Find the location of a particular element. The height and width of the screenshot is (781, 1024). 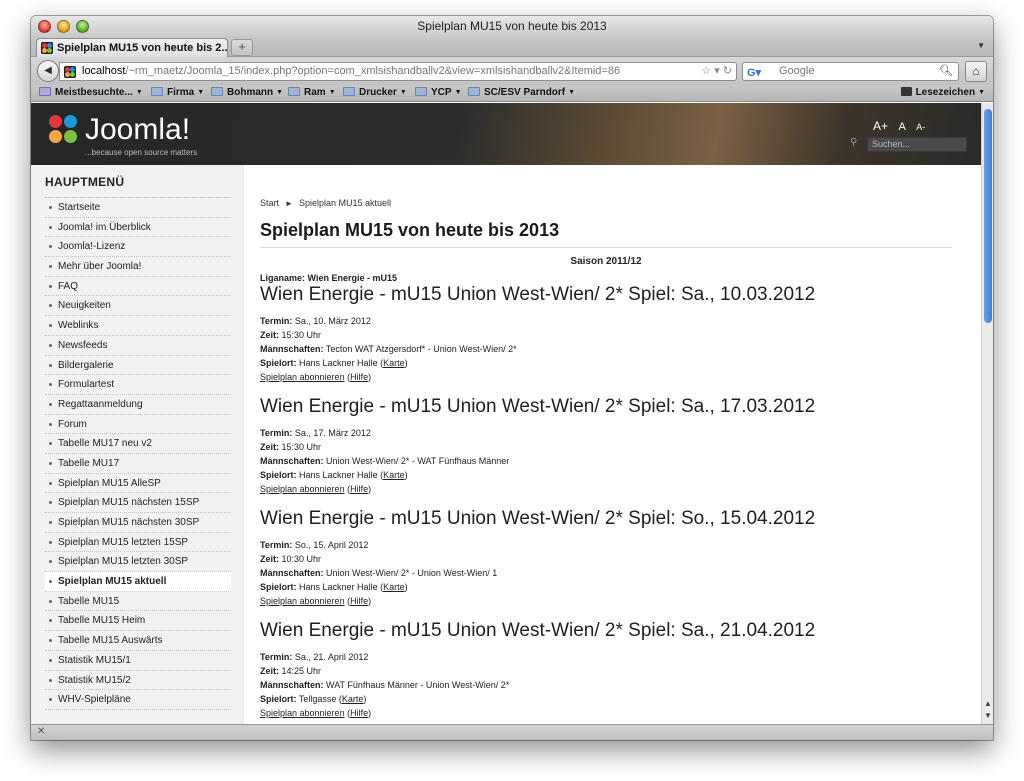

menu-item: Tabelle MU15 Auswärts is located at coordinates (138, 641).